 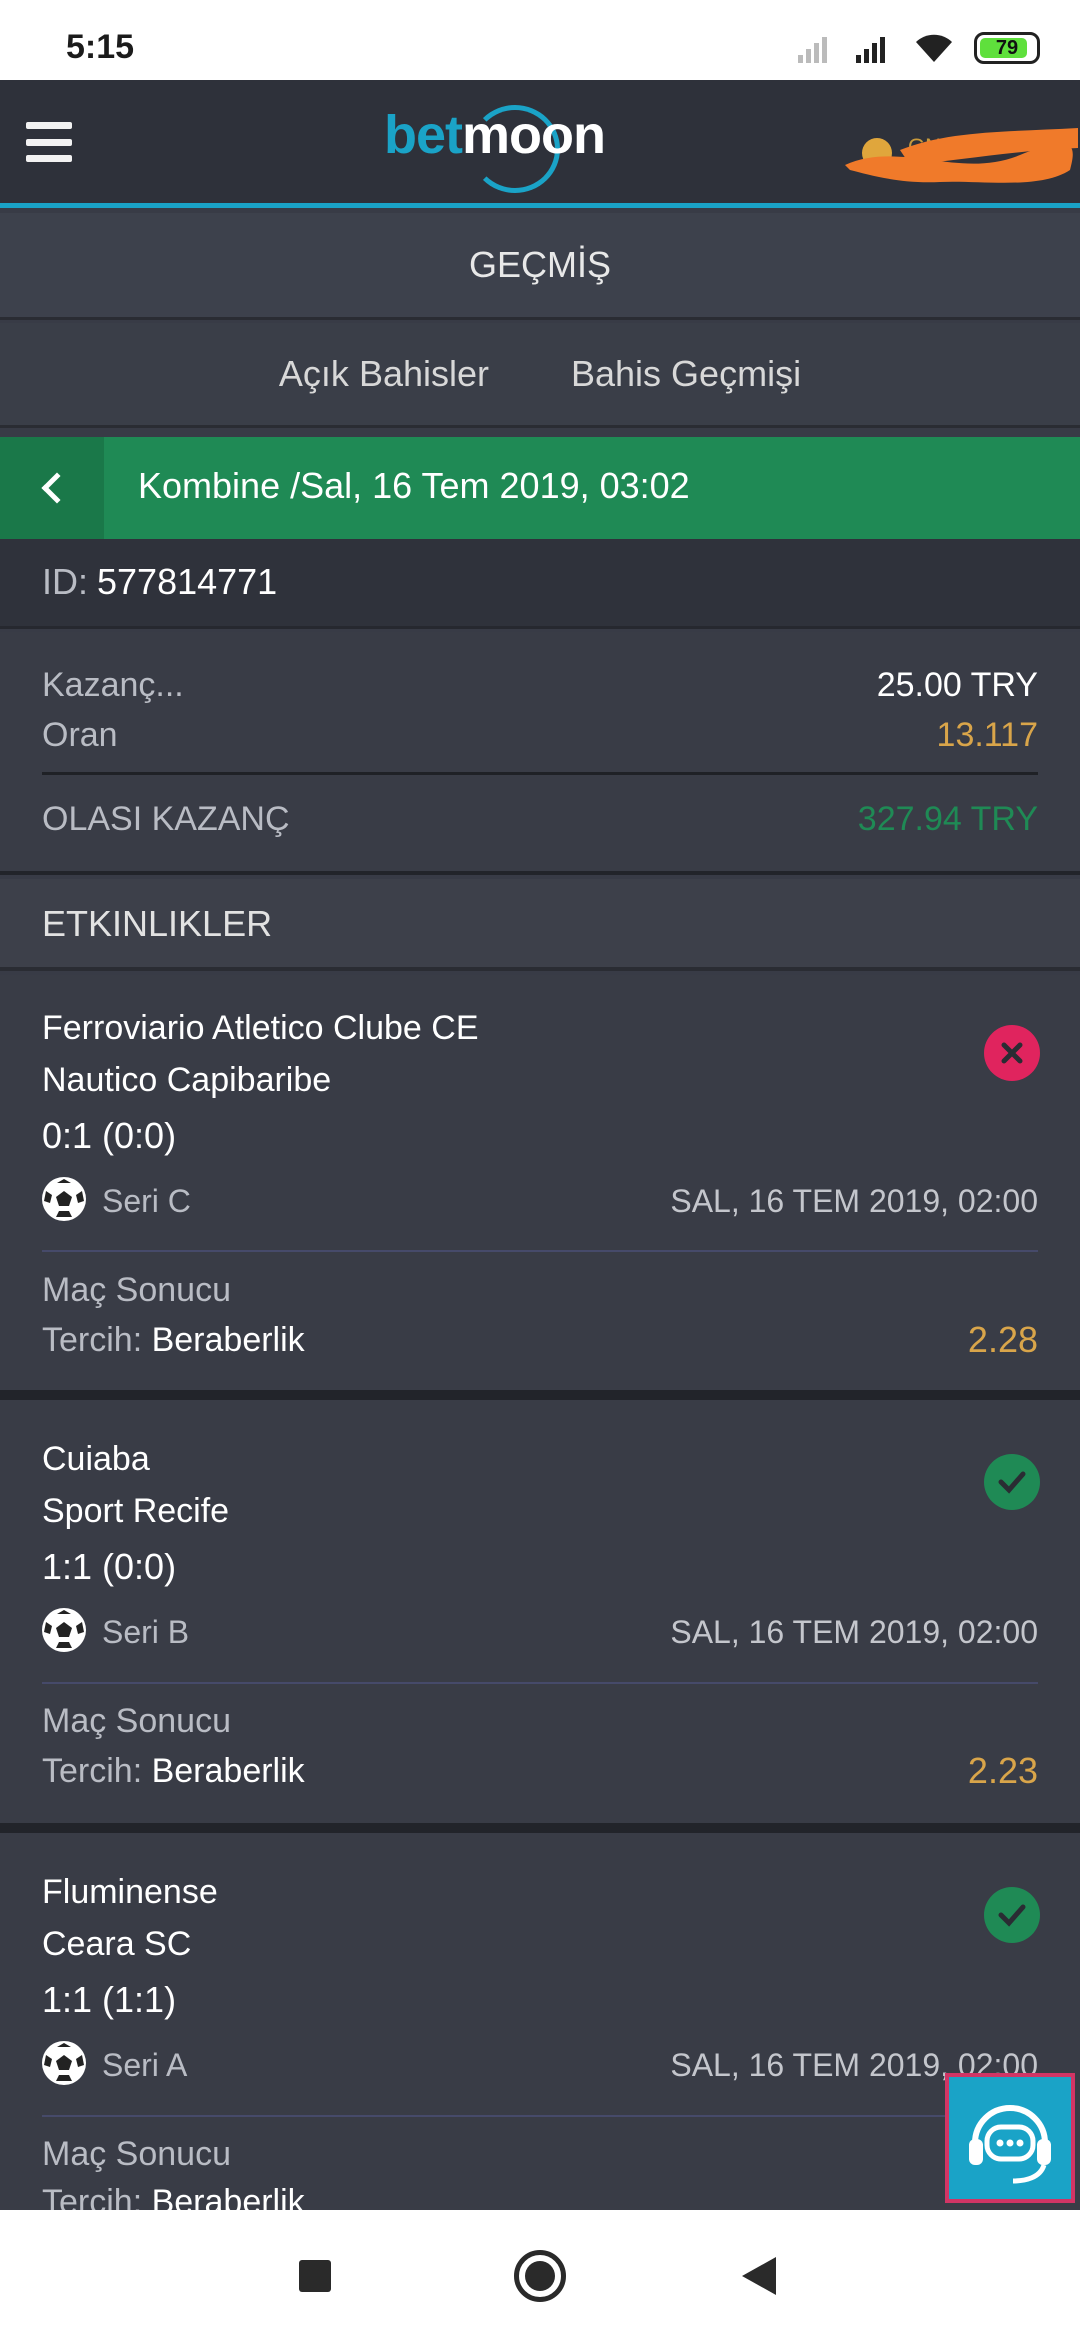 What do you see at coordinates (166, 819) in the screenshot?
I see `potential-win-label: OLASI KAZANÇ` at bounding box center [166, 819].